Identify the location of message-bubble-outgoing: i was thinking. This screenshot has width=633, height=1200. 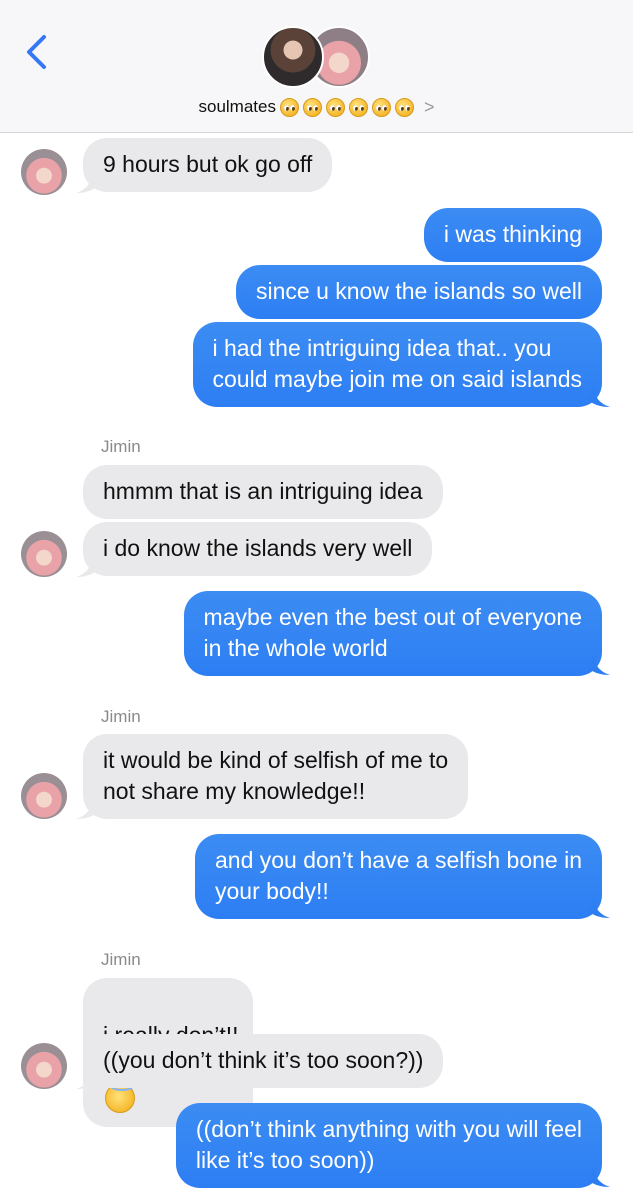
(512, 235).